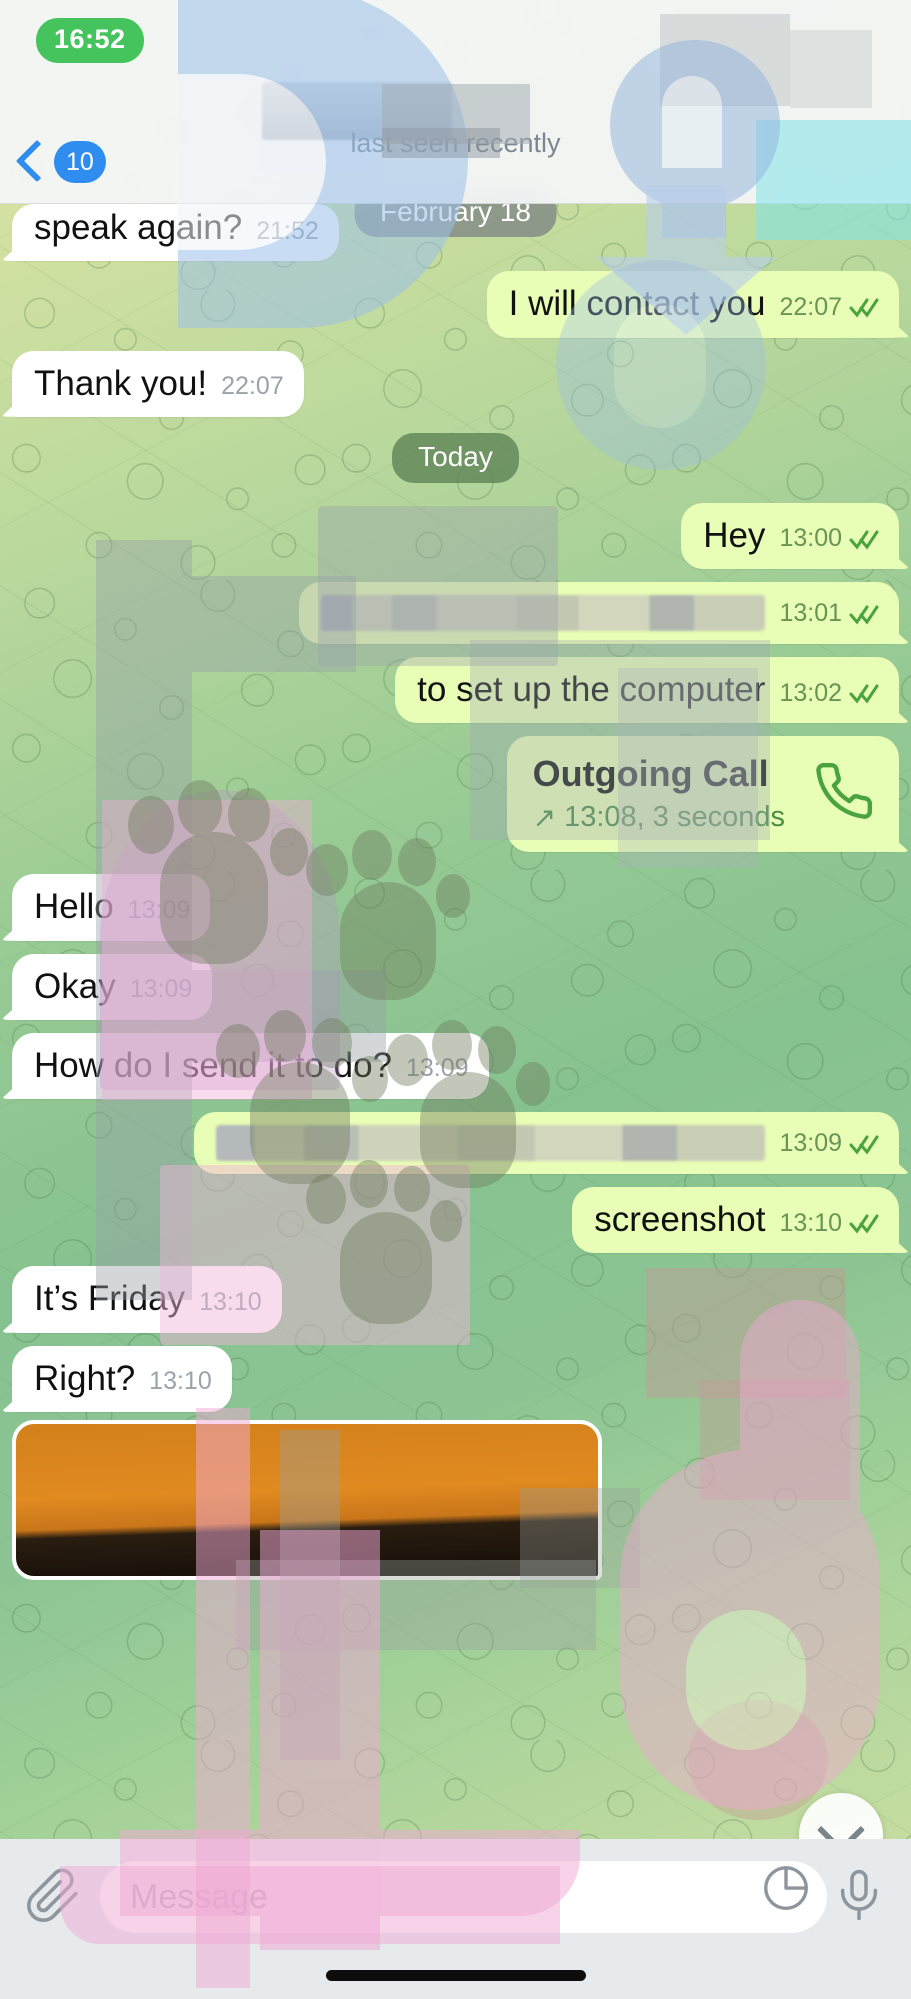 The height and width of the screenshot is (1999, 911). Describe the element at coordinates (307, 1499) in the screenshot. I see `photo-attachment` at that location.